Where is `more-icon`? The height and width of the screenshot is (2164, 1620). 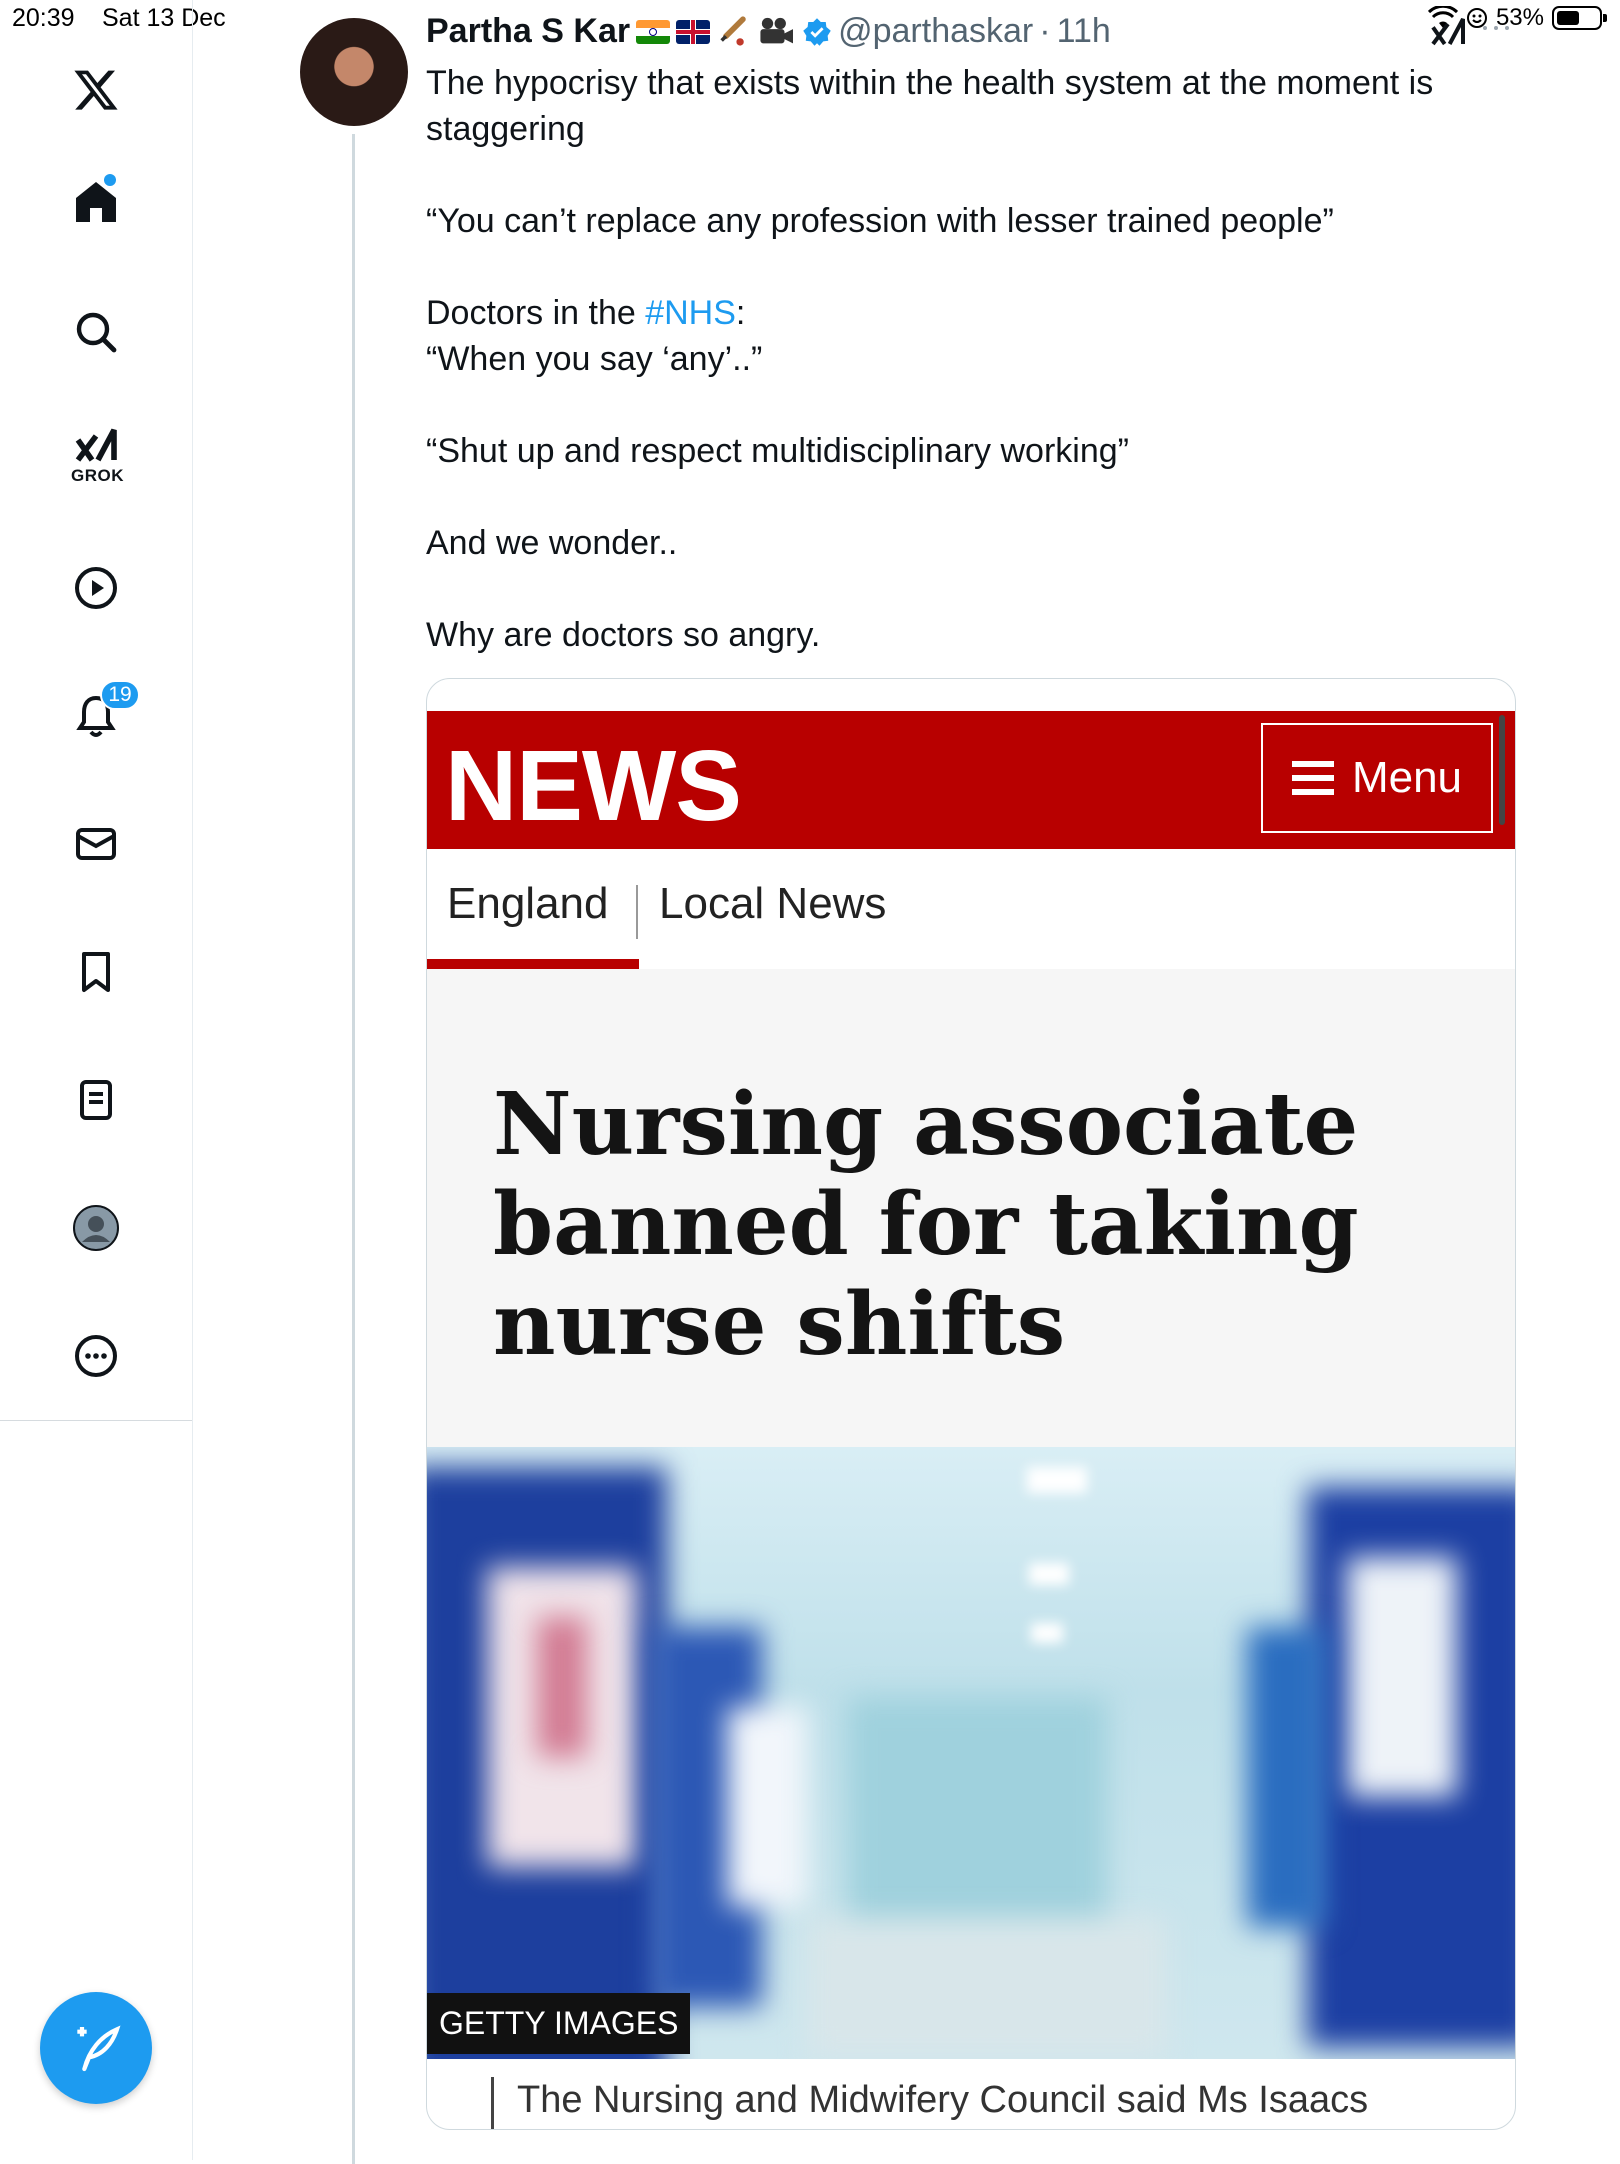 more-icon is located at coordinates (96, 1356).